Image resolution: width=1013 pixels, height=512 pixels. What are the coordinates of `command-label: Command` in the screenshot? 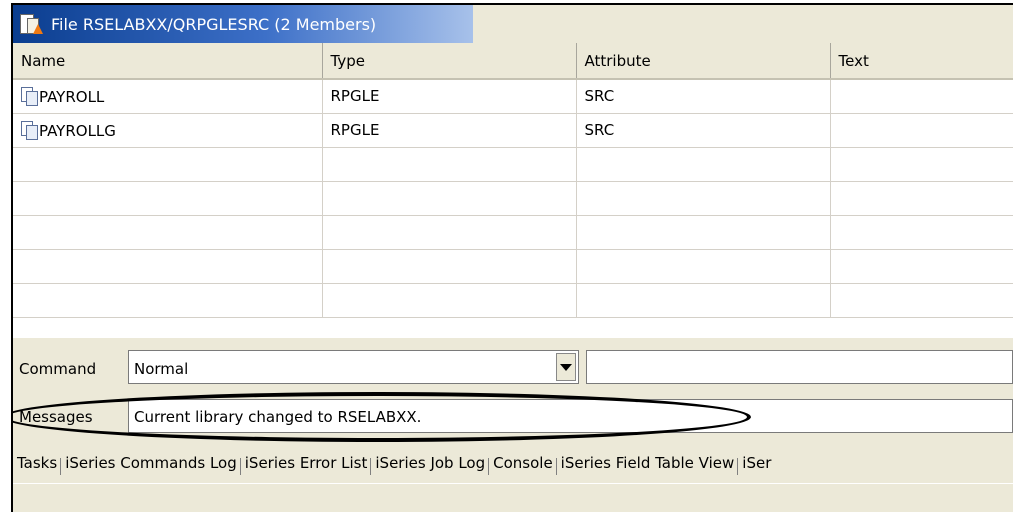 It's located at (58, 369).